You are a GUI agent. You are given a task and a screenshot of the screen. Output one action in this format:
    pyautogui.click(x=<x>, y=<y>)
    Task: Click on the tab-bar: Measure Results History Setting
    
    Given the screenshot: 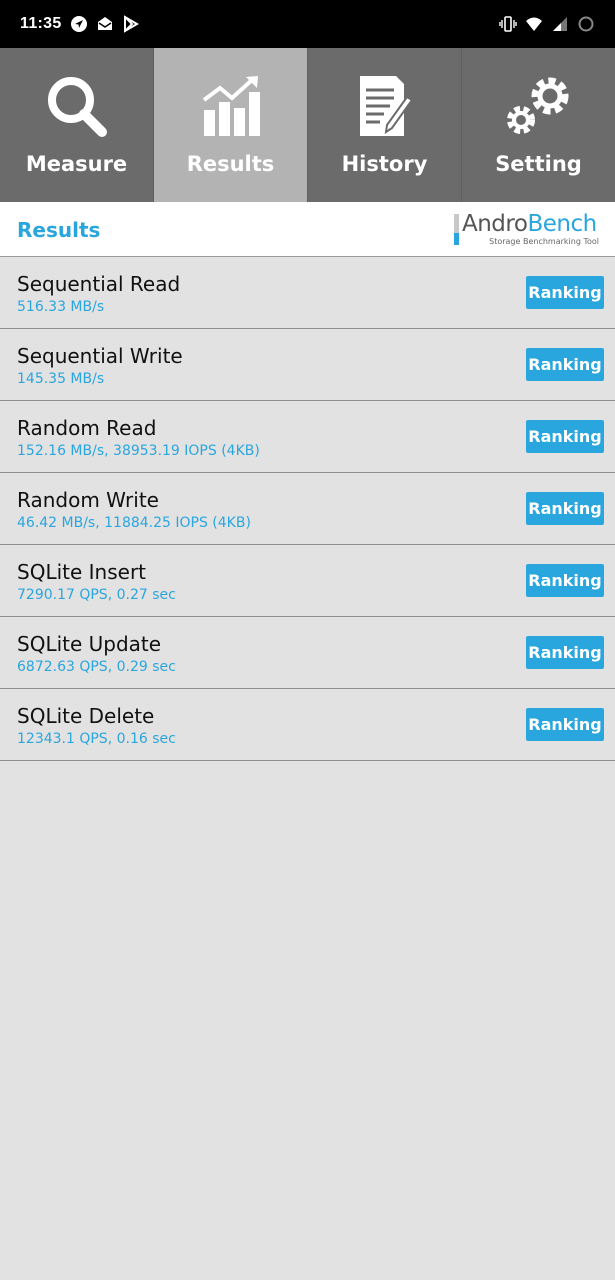 What is the action you would take?
    pyautogui.click(x=307, y=125)
    